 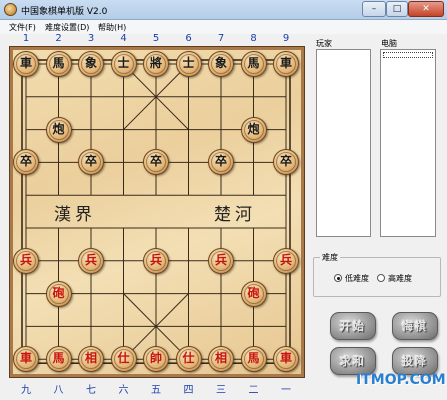 What do you see at coordinates (324, 43) in the screenshot?
I see `player-label: 玩家` at bounding box center [324, 43].